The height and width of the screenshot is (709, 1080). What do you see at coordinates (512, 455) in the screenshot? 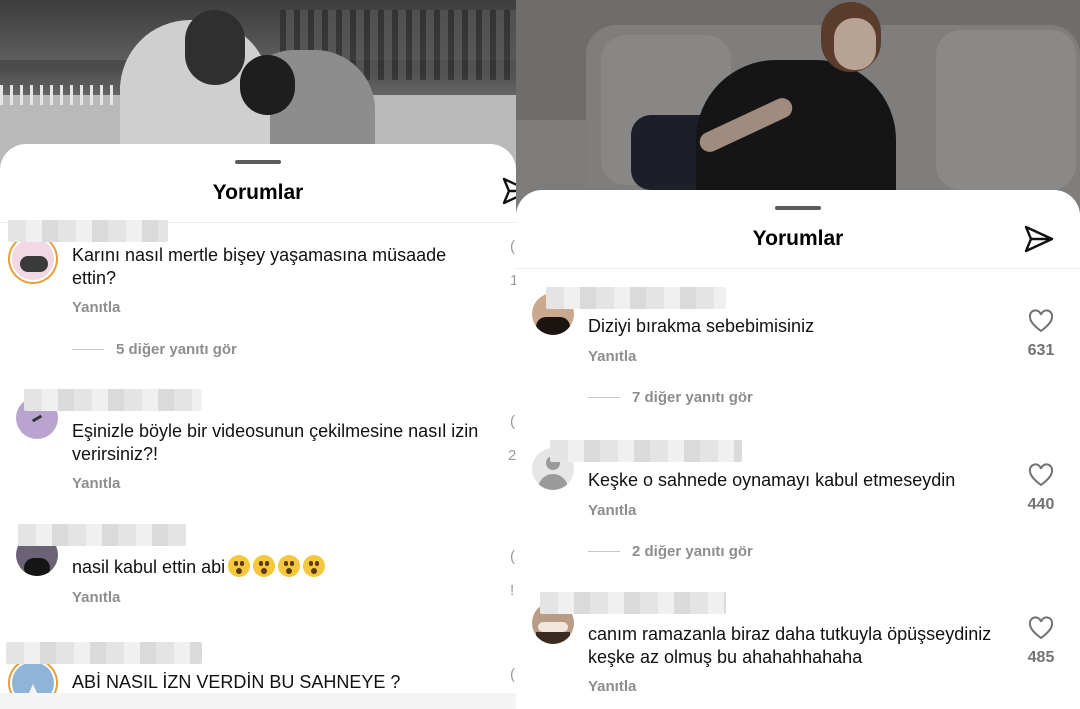
I see `like-count: 2` at bounding box center [512, 455].